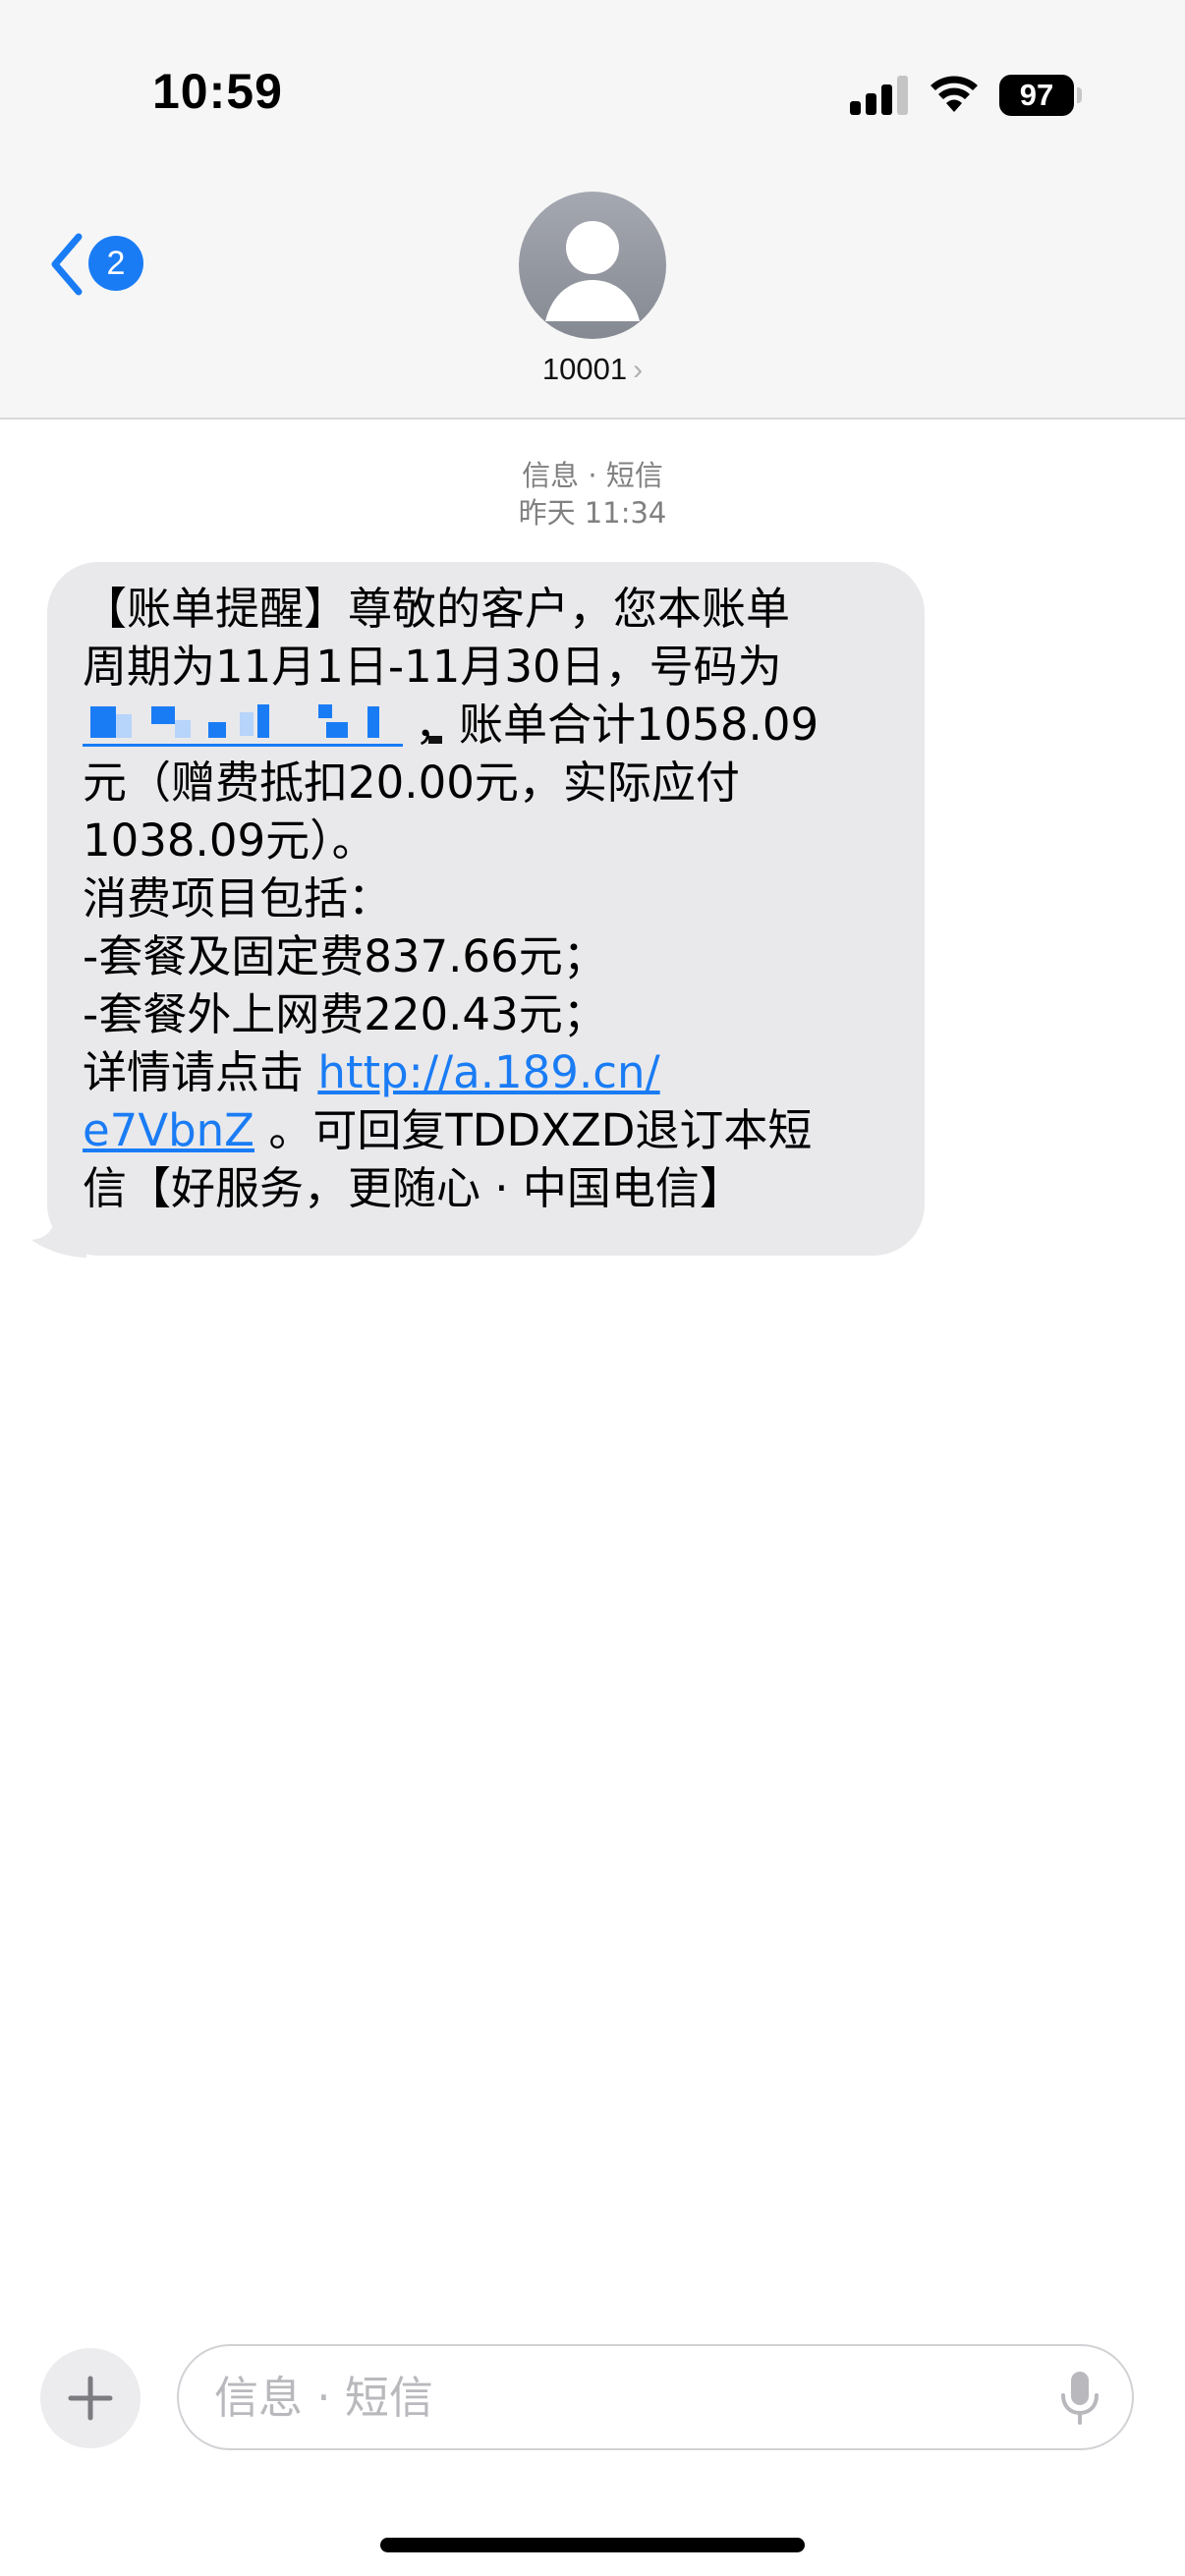 The height and width of the screenshot is (2576, 1185). Describe the element at coordinates (592, 494) in the screenshot. I see `message-timestamp: 信息 · 短信 昨天 11:34` at that location.